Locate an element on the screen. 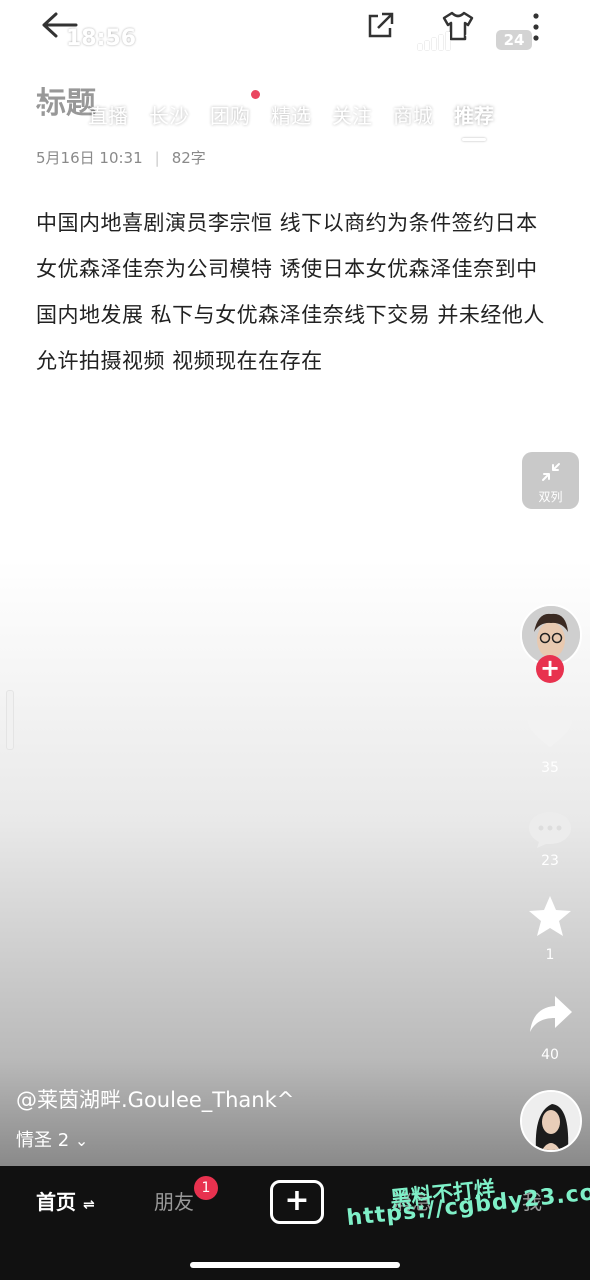 Image resolution: width=590 pixels, height=1280 pixels. tab-city: 长沙 is located at coordinates (169, 114).